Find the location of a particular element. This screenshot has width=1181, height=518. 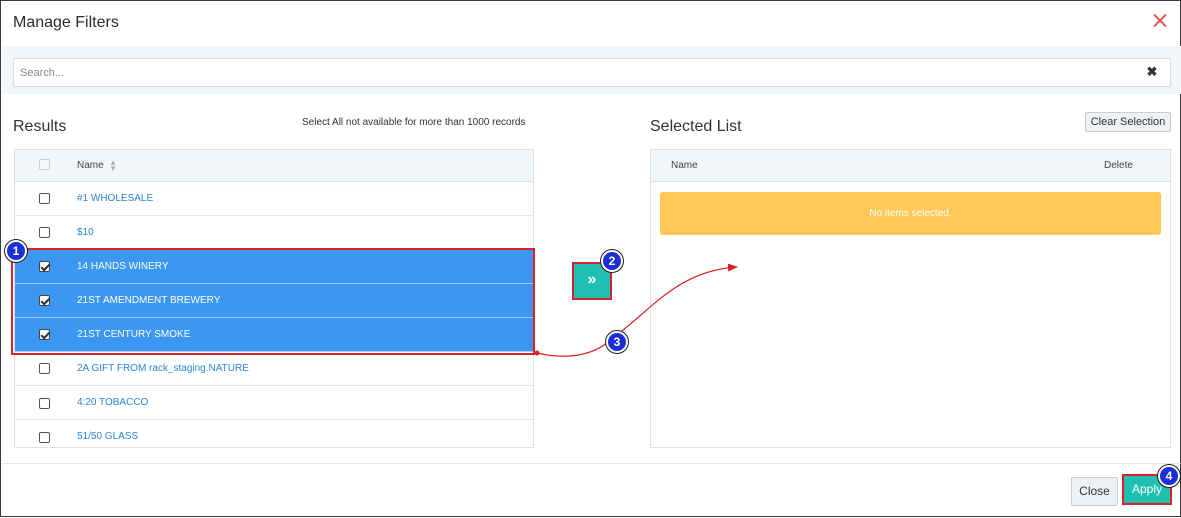

step-4-badge: 4 is located at coordinates (1169, 476).